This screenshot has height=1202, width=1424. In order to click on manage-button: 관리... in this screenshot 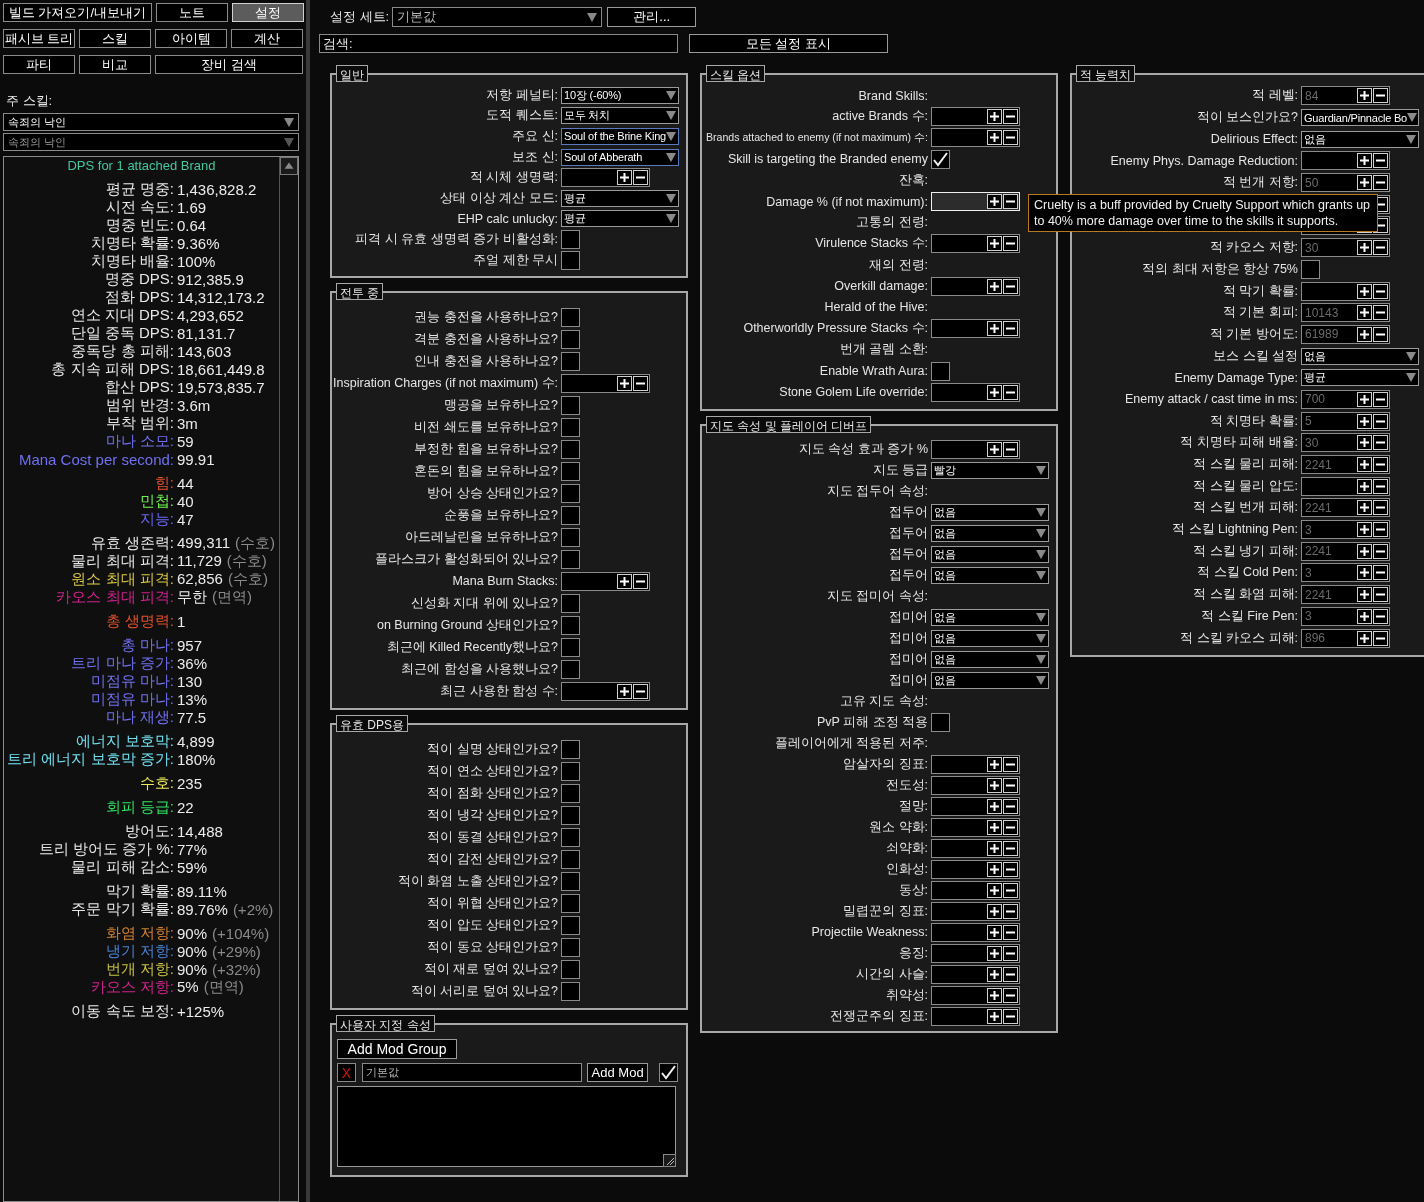, I will do `click(652, 17)`.